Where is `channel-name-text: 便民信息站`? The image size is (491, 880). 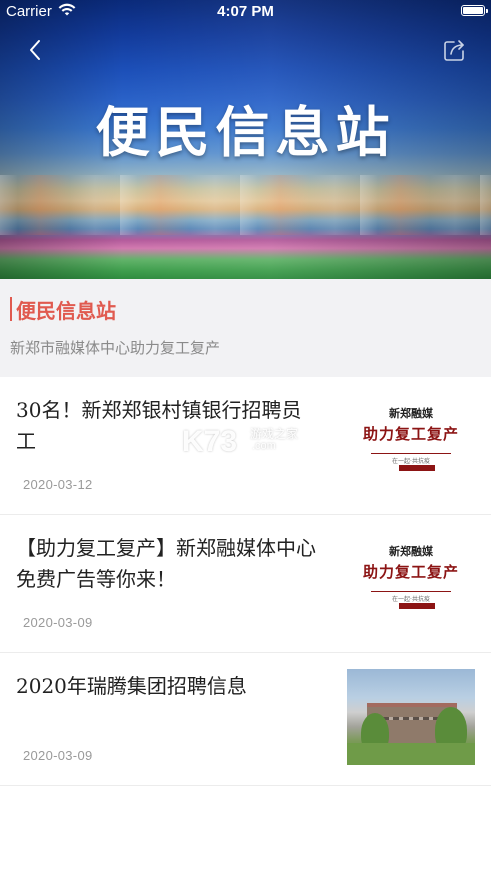 channel-name-text: 便民信息站 is located at coordinates (66, 311).